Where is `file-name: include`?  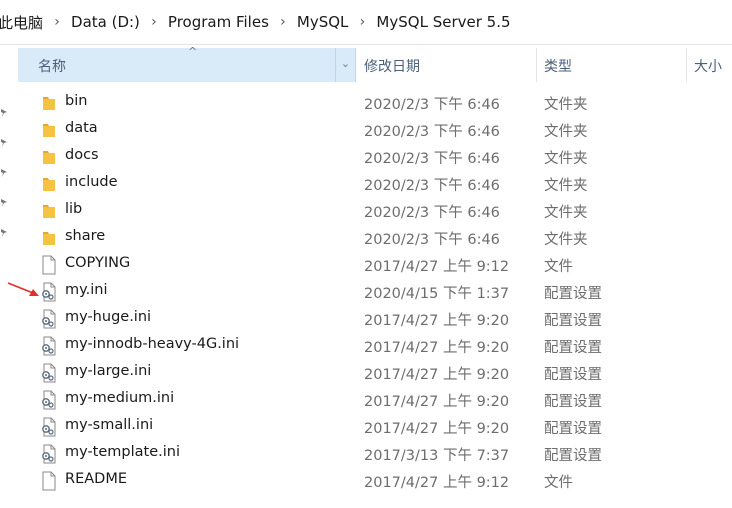
file-name: include is located at coordinates (91, 182).